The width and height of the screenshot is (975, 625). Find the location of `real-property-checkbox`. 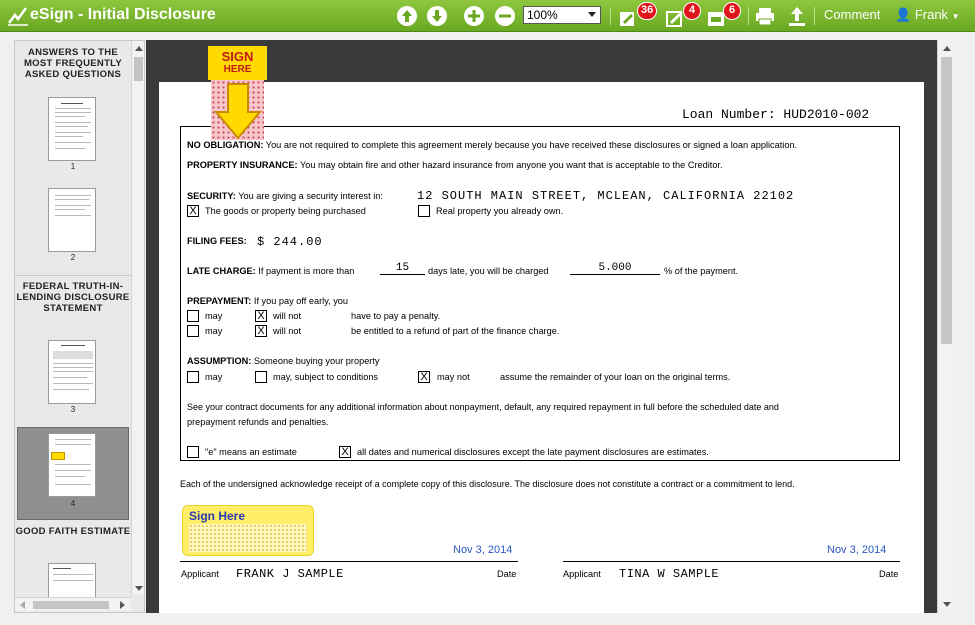

real-property-checkbox is located at coordinates (424, 211).